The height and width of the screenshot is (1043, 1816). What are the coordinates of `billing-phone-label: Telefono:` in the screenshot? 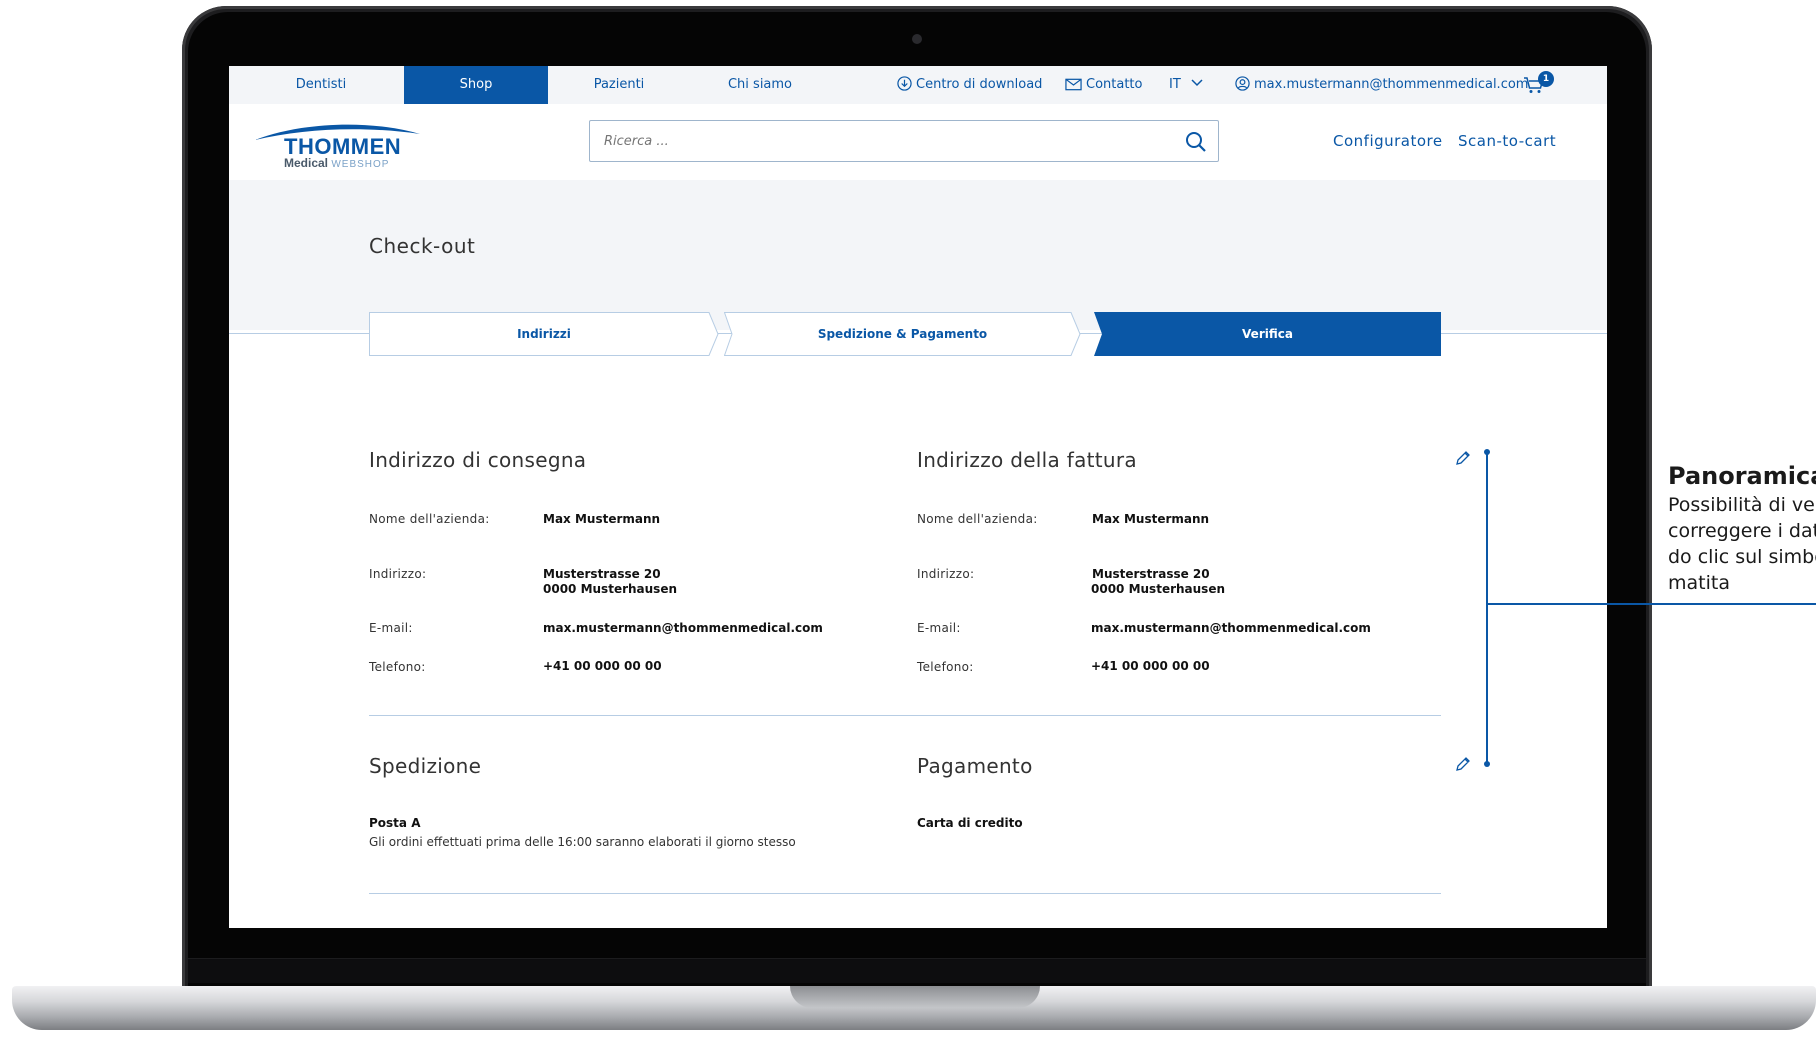 It's located at (945, 667).